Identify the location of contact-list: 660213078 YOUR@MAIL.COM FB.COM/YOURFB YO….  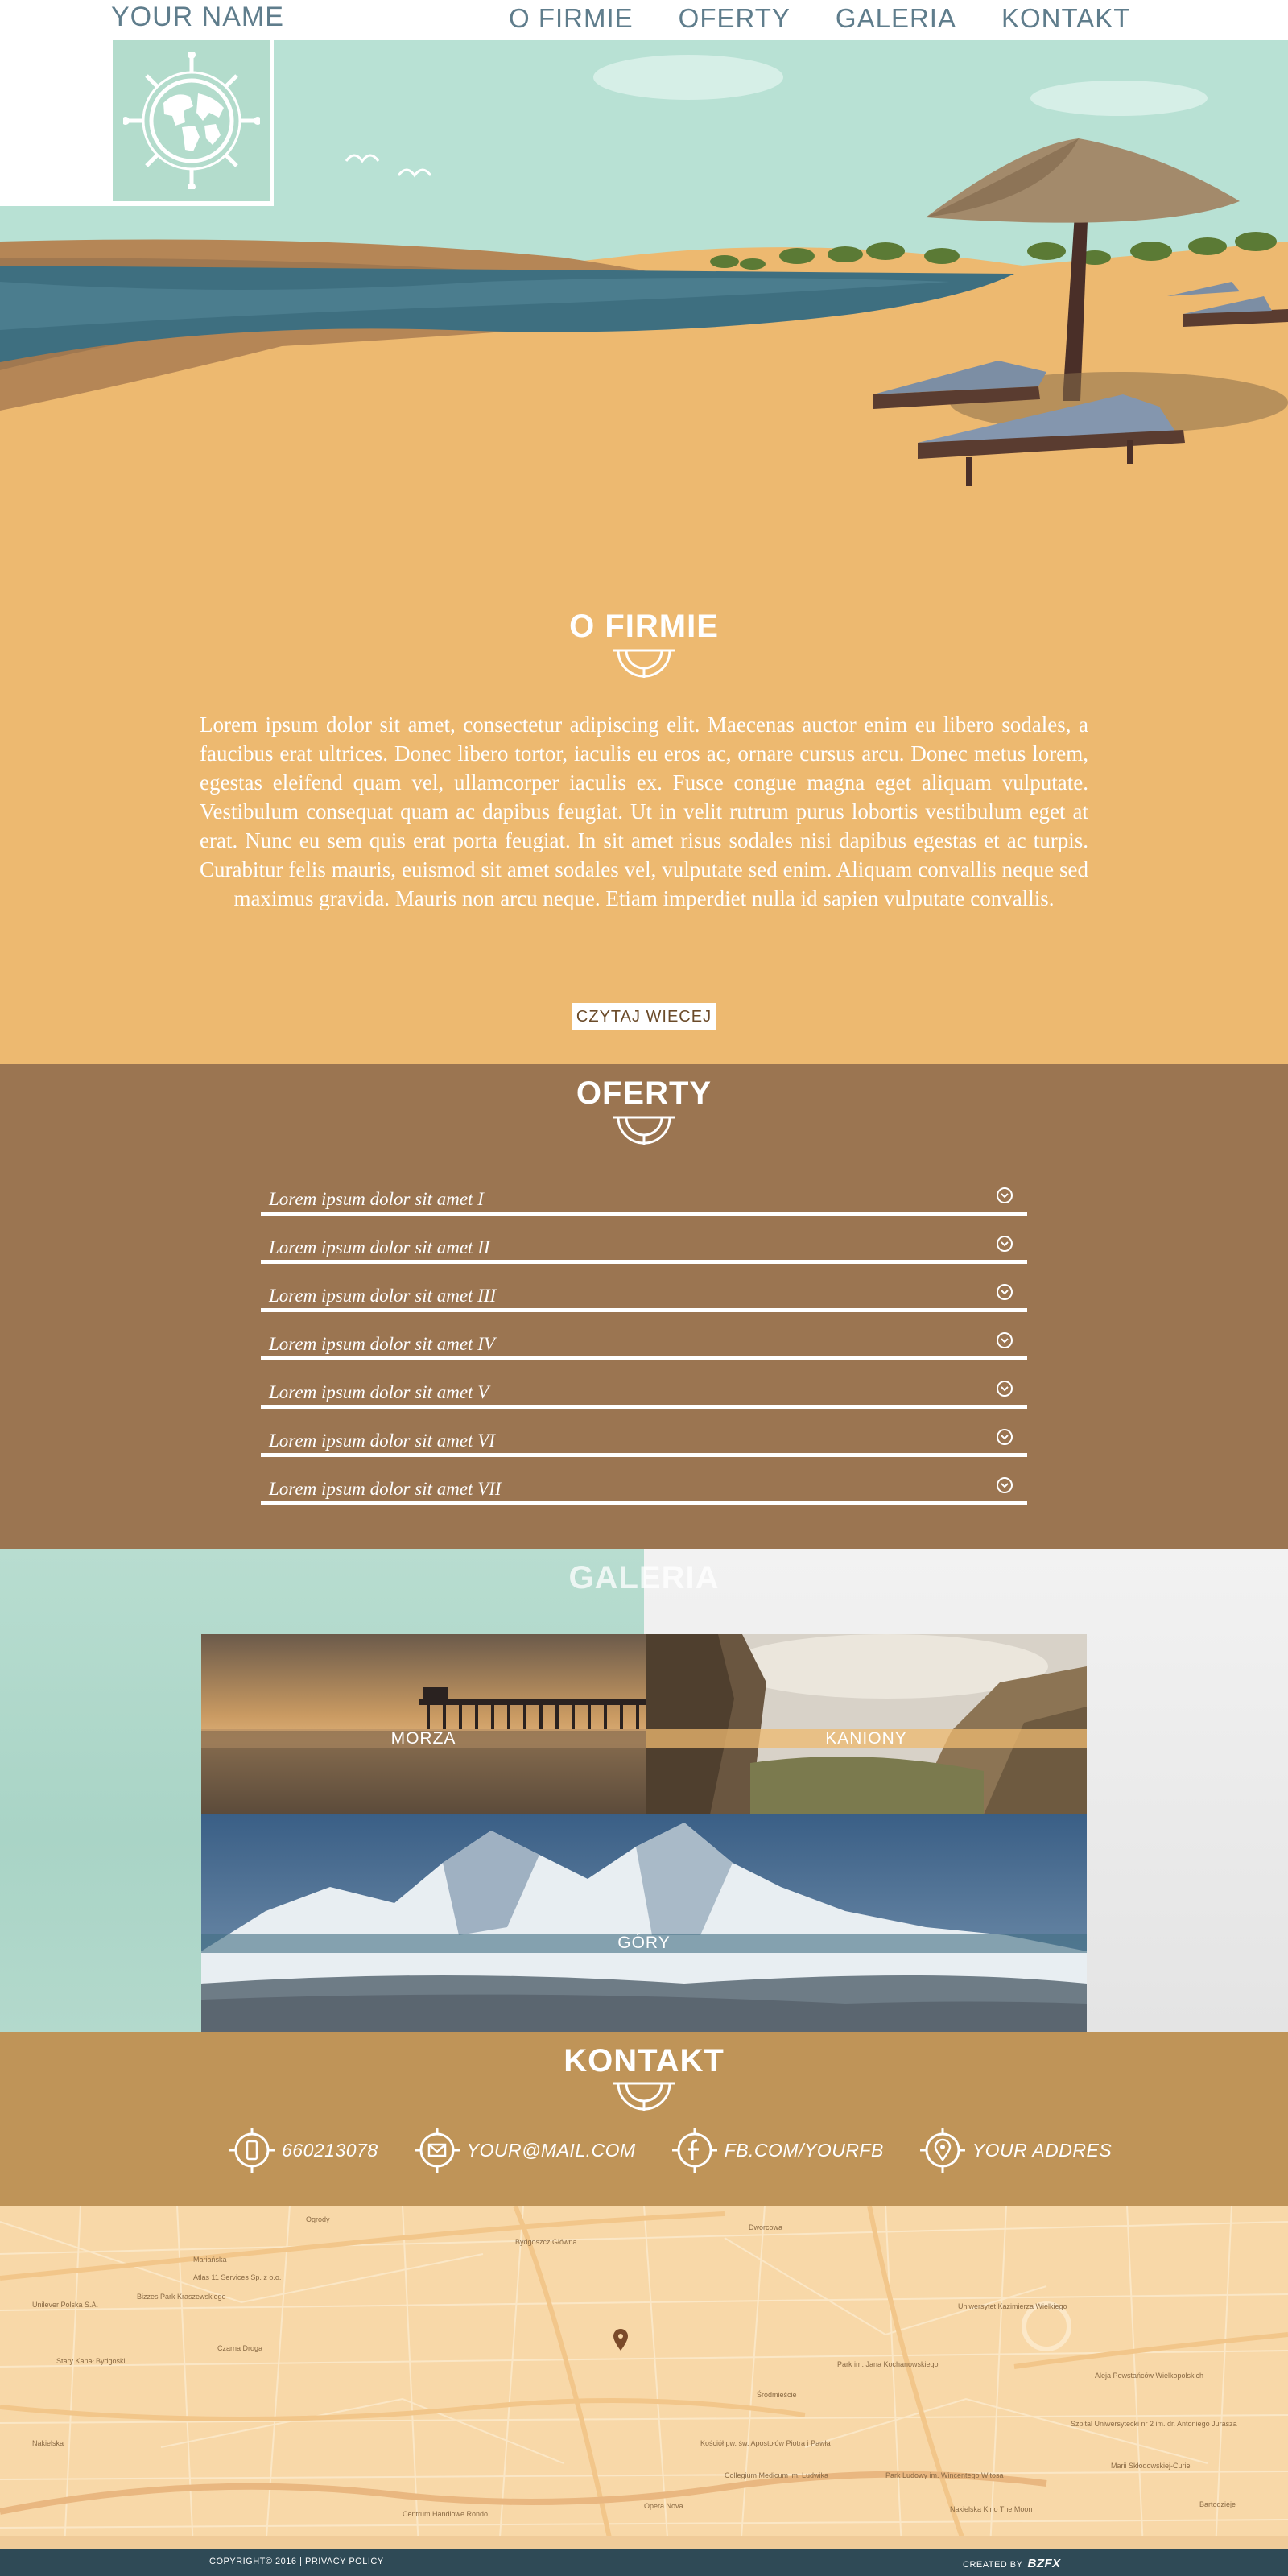
(670, 2150).